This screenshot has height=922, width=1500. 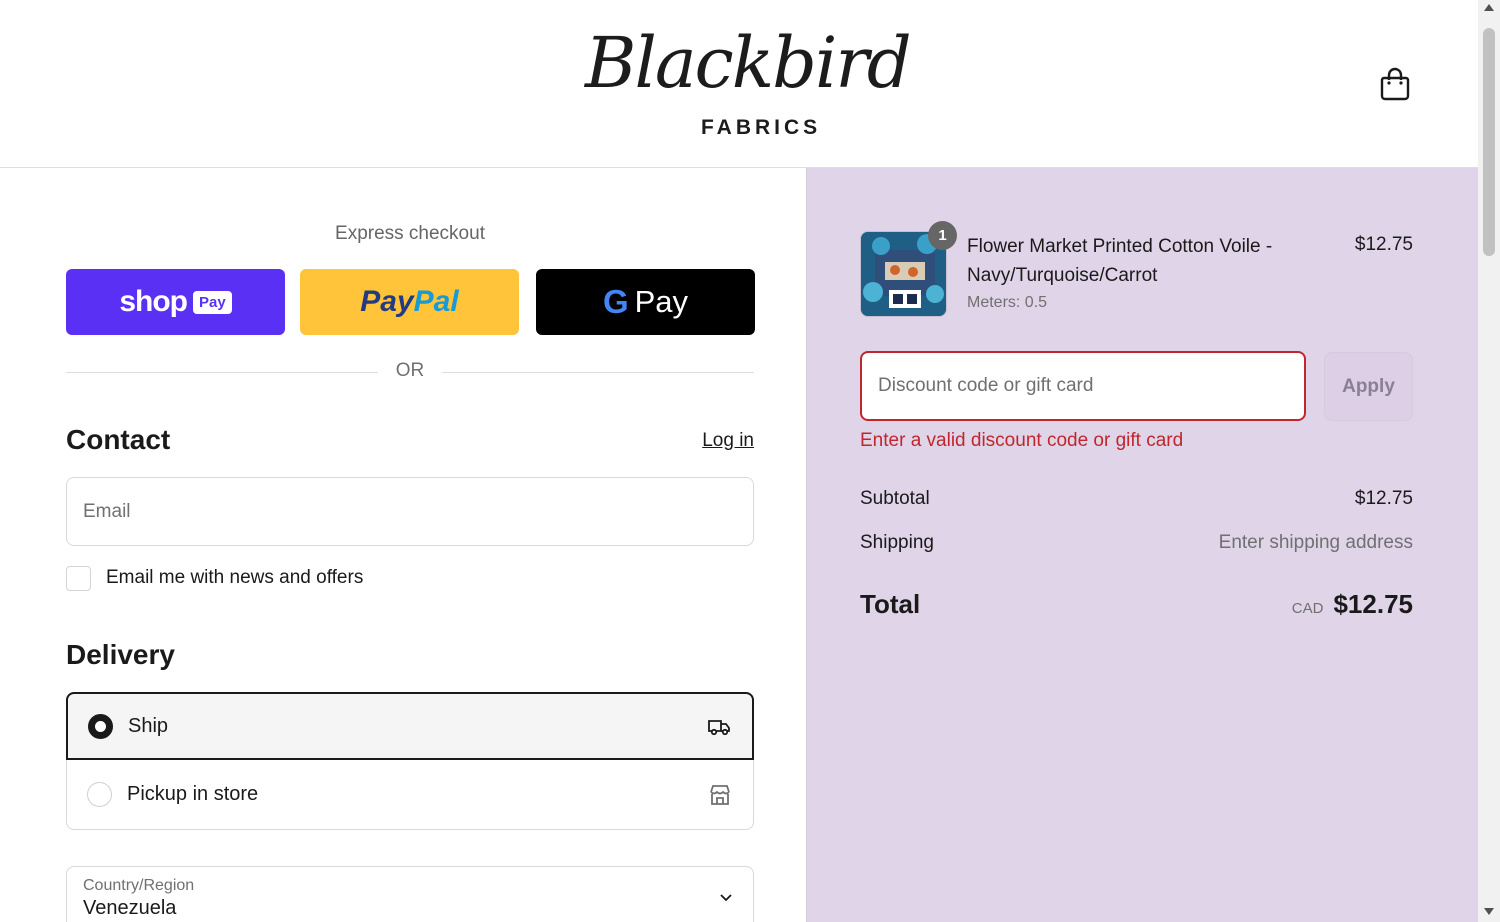 I want to click on store-icon, so click(x=720, y=794).